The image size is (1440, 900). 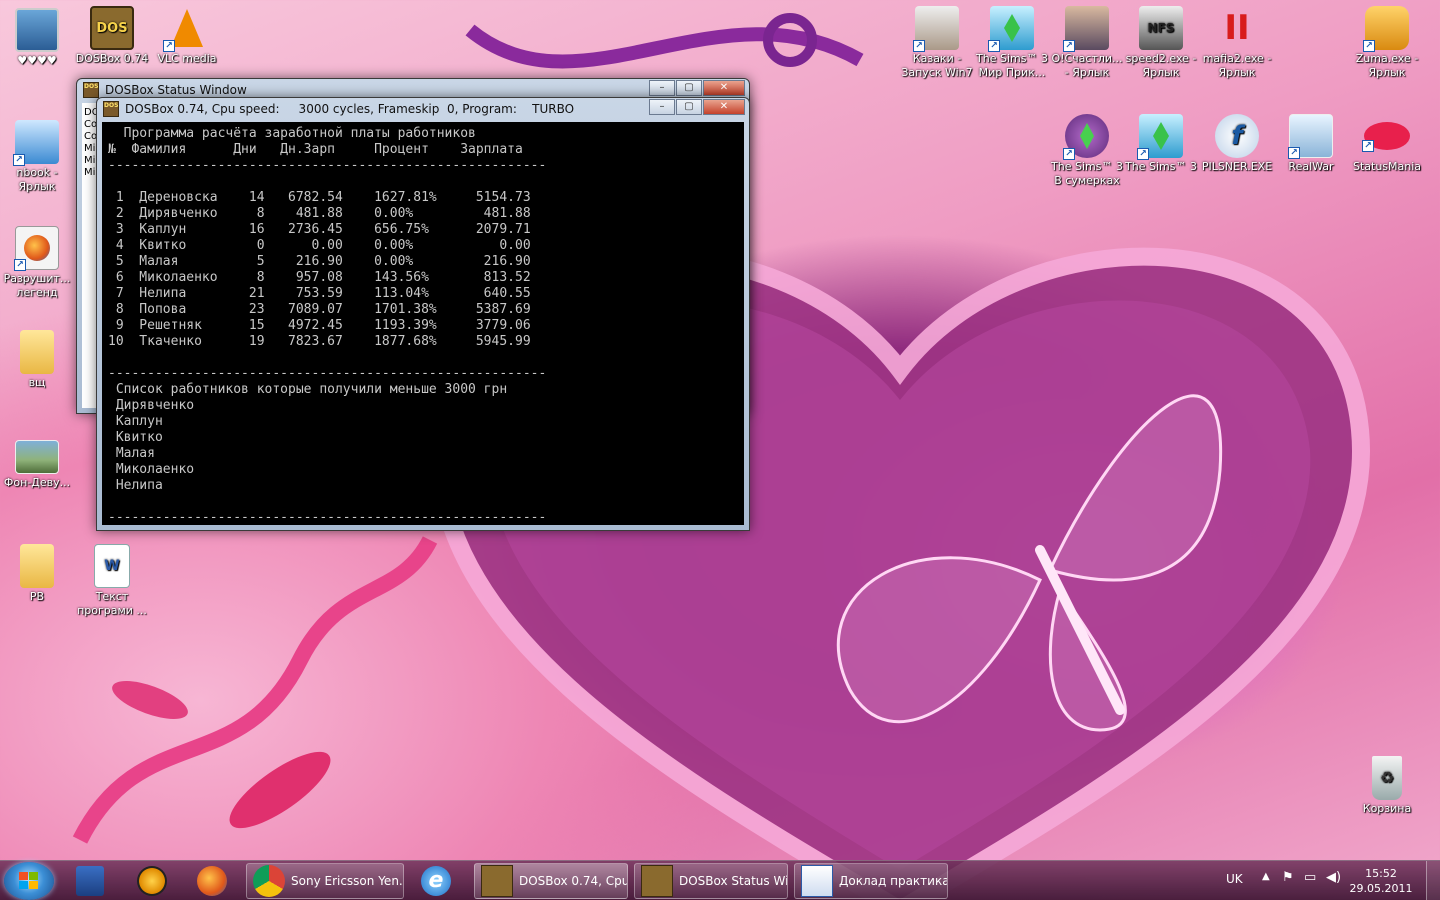 What do you see at coordinates (1161, 43) in the screenshot?
I see `desktop-icon-speed2: NFS speed2.exe - Ярлык` at bounding box center [1161, 43].